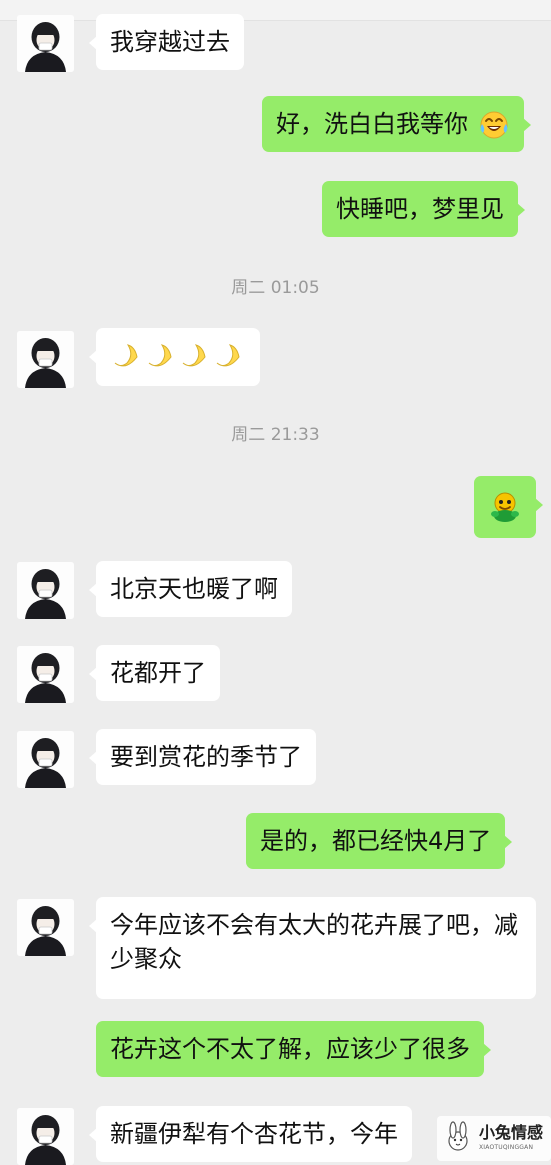  I want to click on message-text: 花都开了, so click(158, 673).